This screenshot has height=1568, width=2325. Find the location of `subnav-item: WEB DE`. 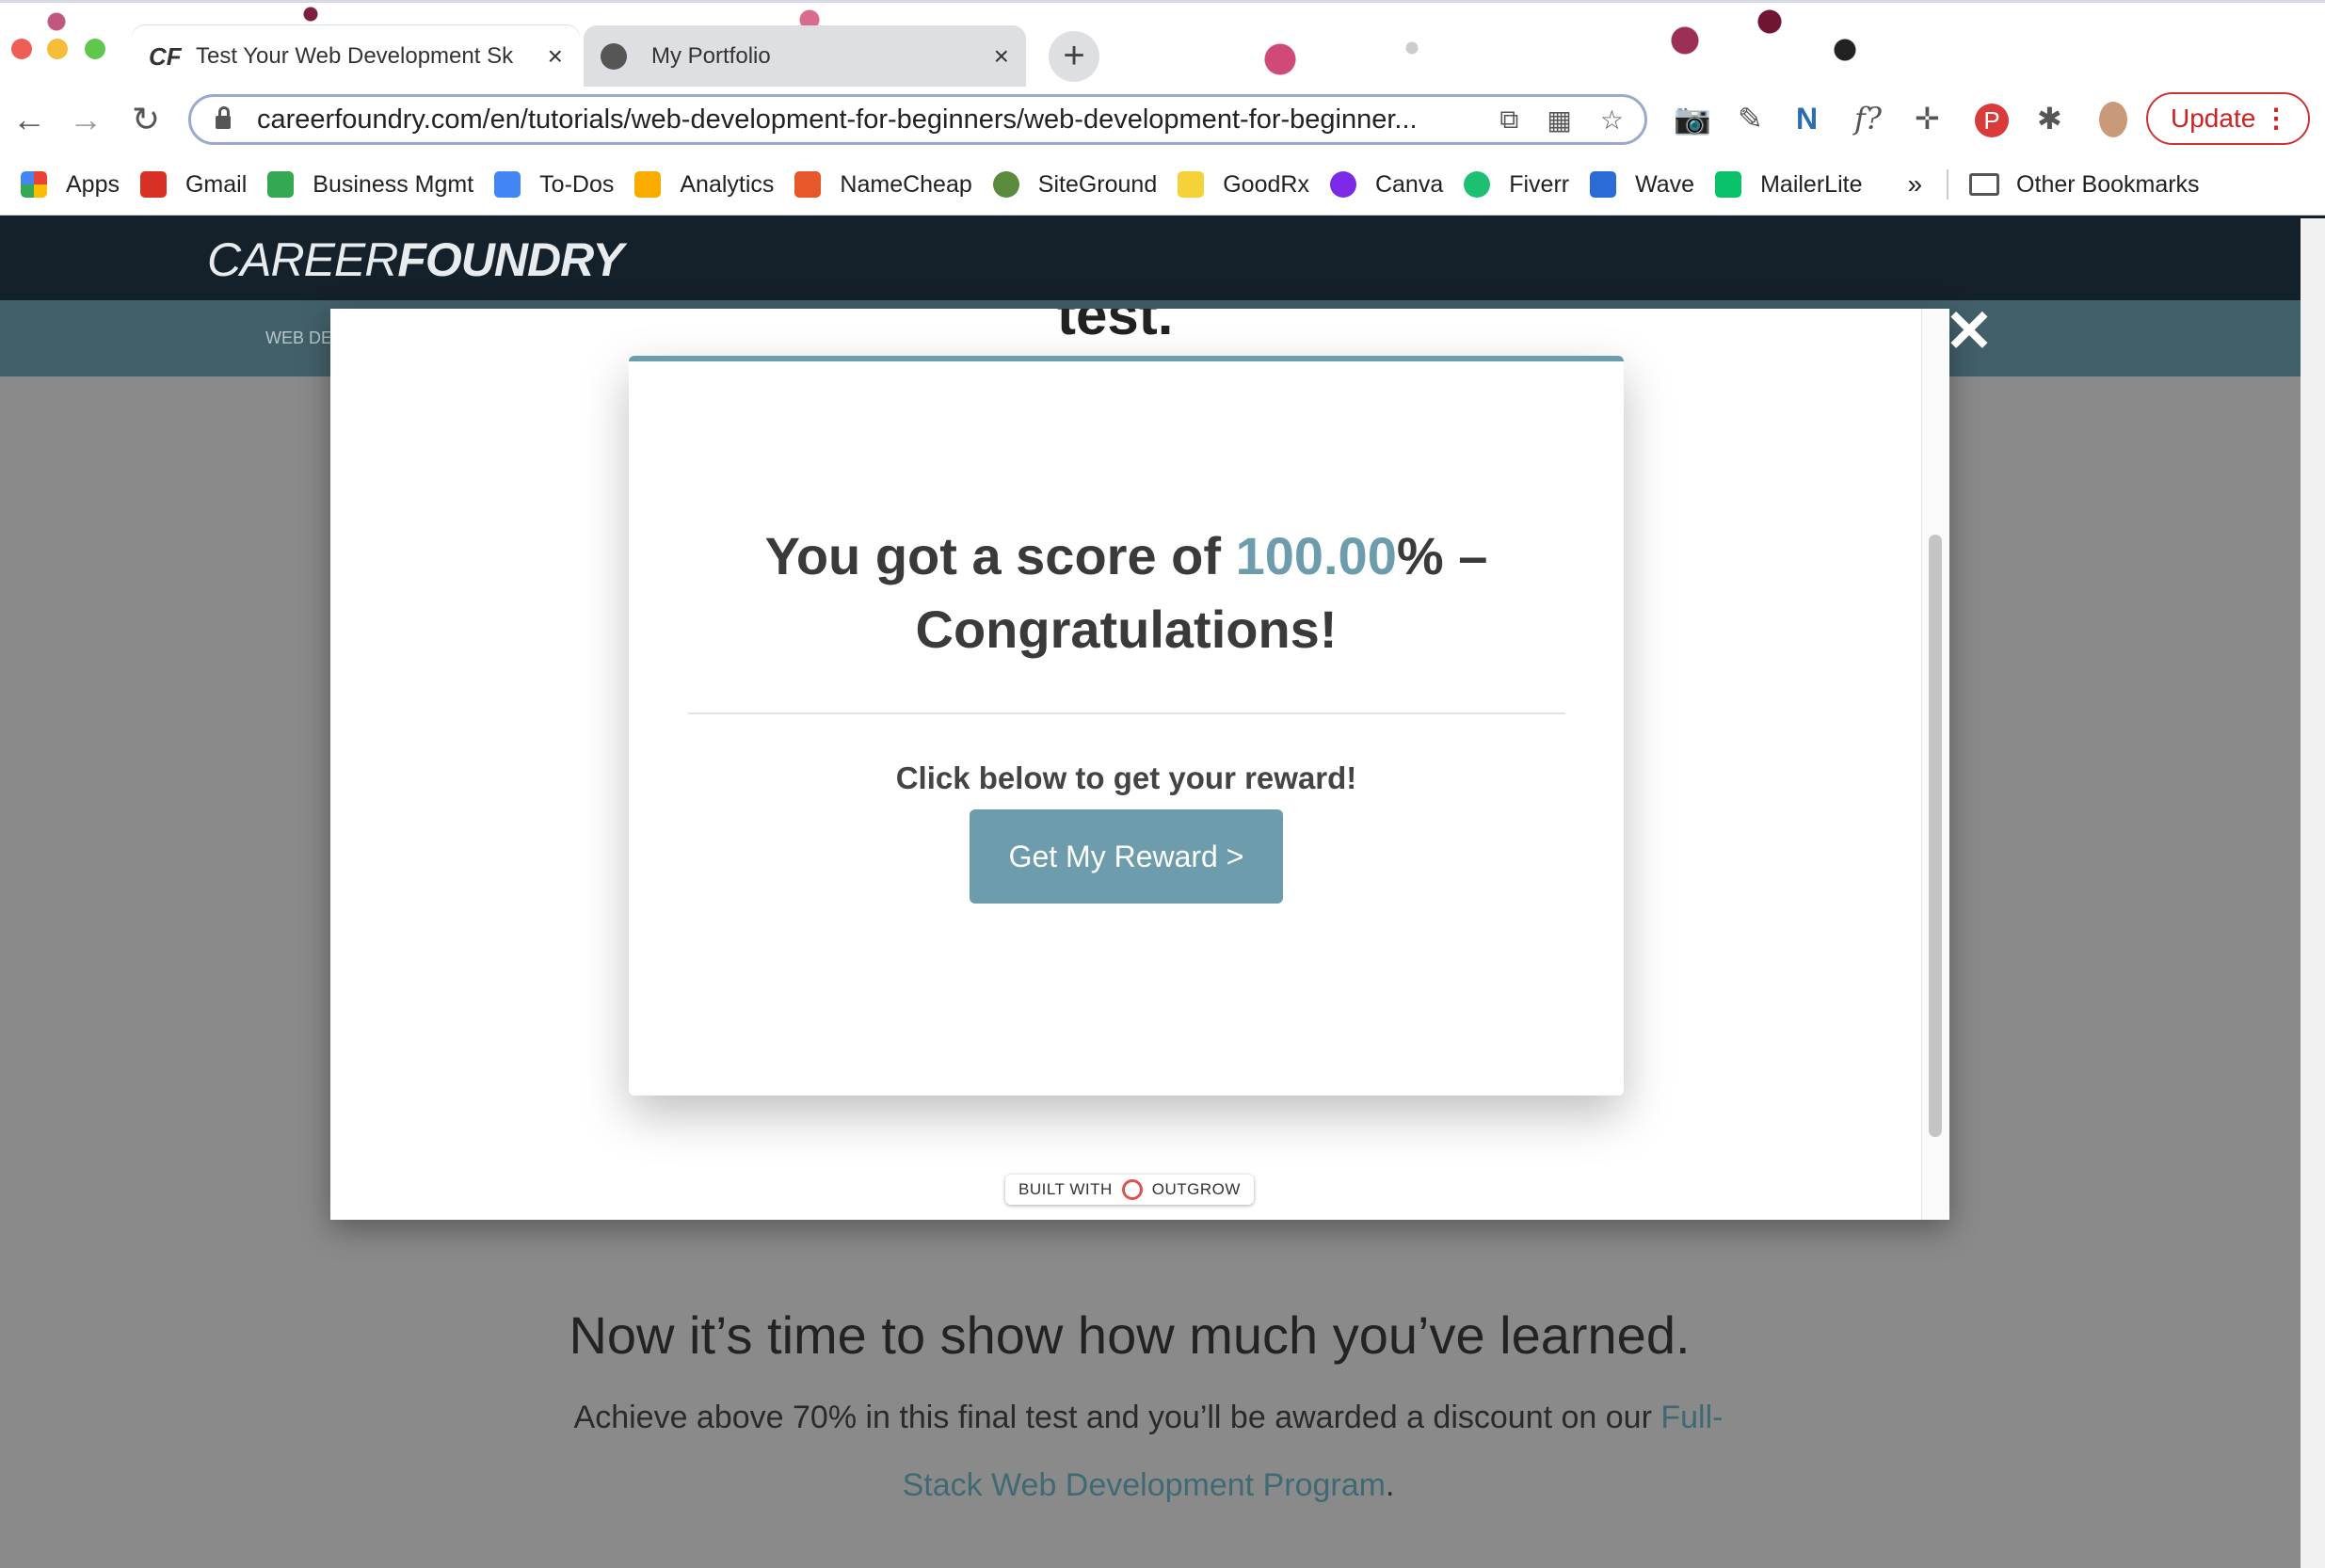

subnav-item: WEB DE is located at coordinates (298, 338).